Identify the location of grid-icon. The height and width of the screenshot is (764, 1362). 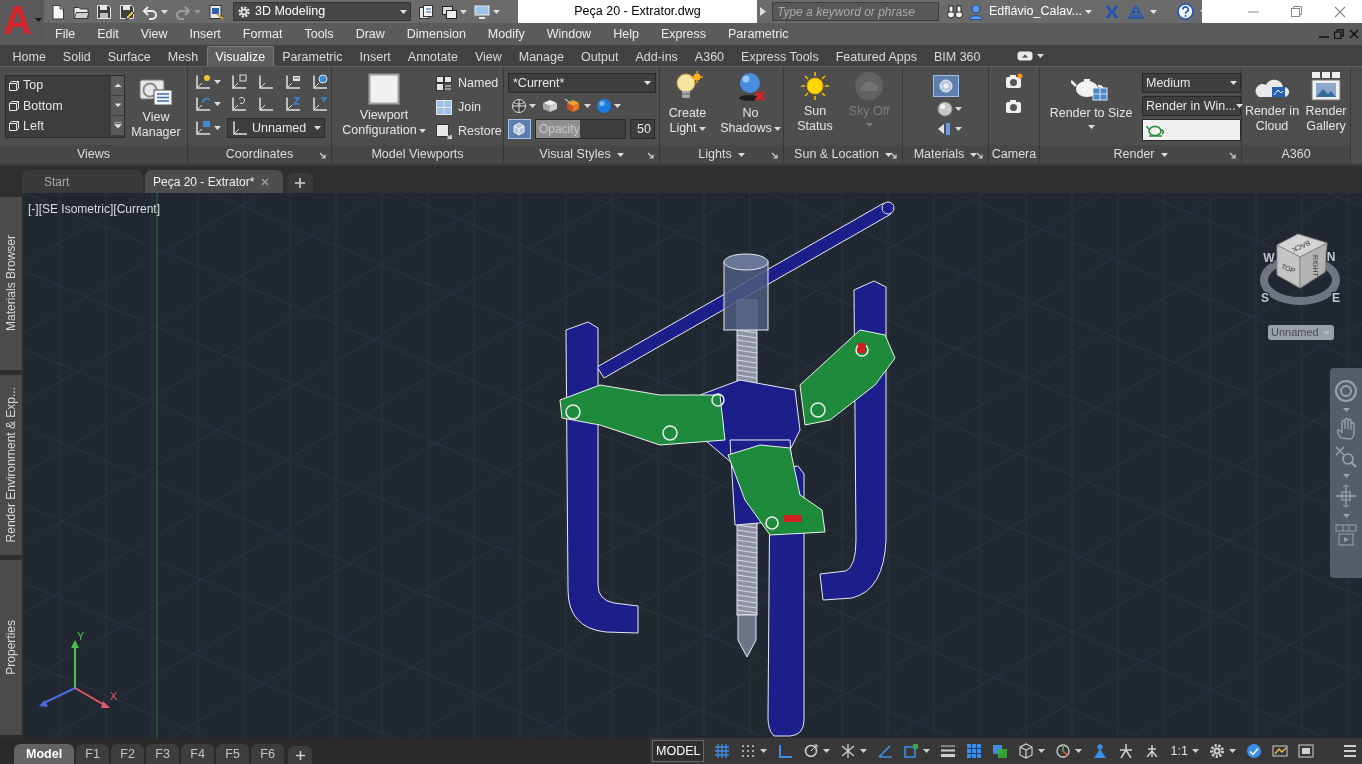
(722, 751).